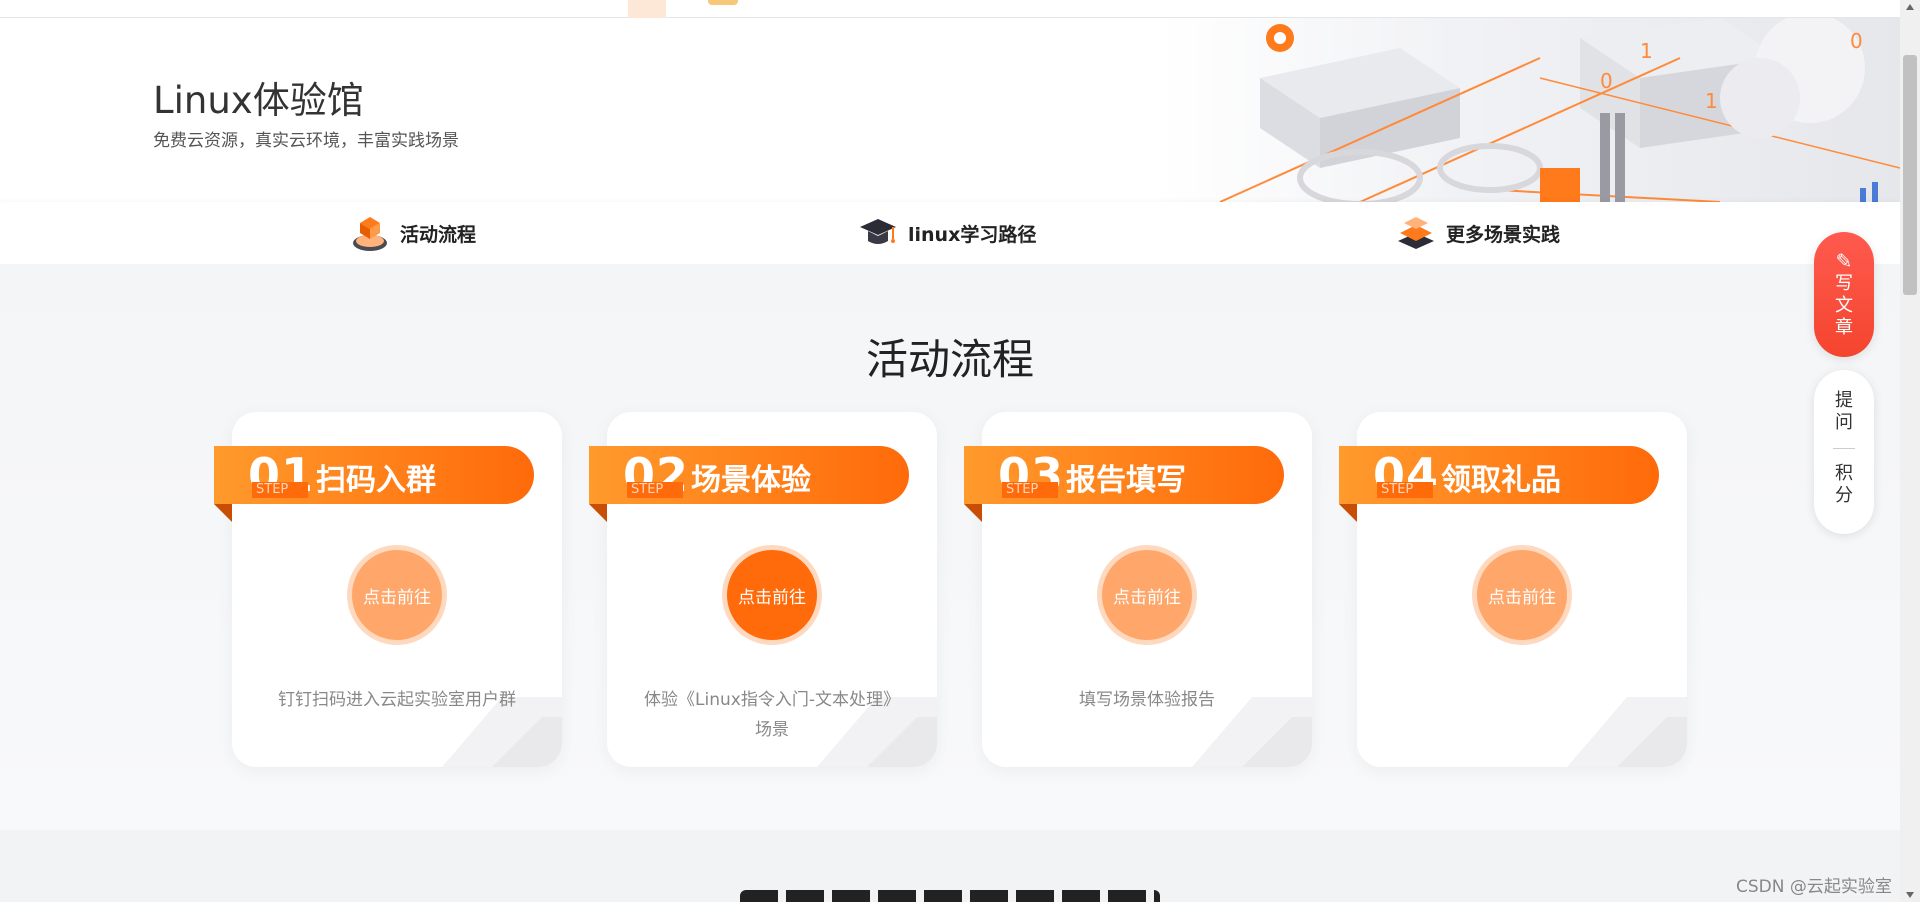 The height and width of the screenshot is (902, 1920). What do you see at coordinates (370, 233) in the screenshot?
I see `orange-cube-icon` at bounding box center [370, 233].